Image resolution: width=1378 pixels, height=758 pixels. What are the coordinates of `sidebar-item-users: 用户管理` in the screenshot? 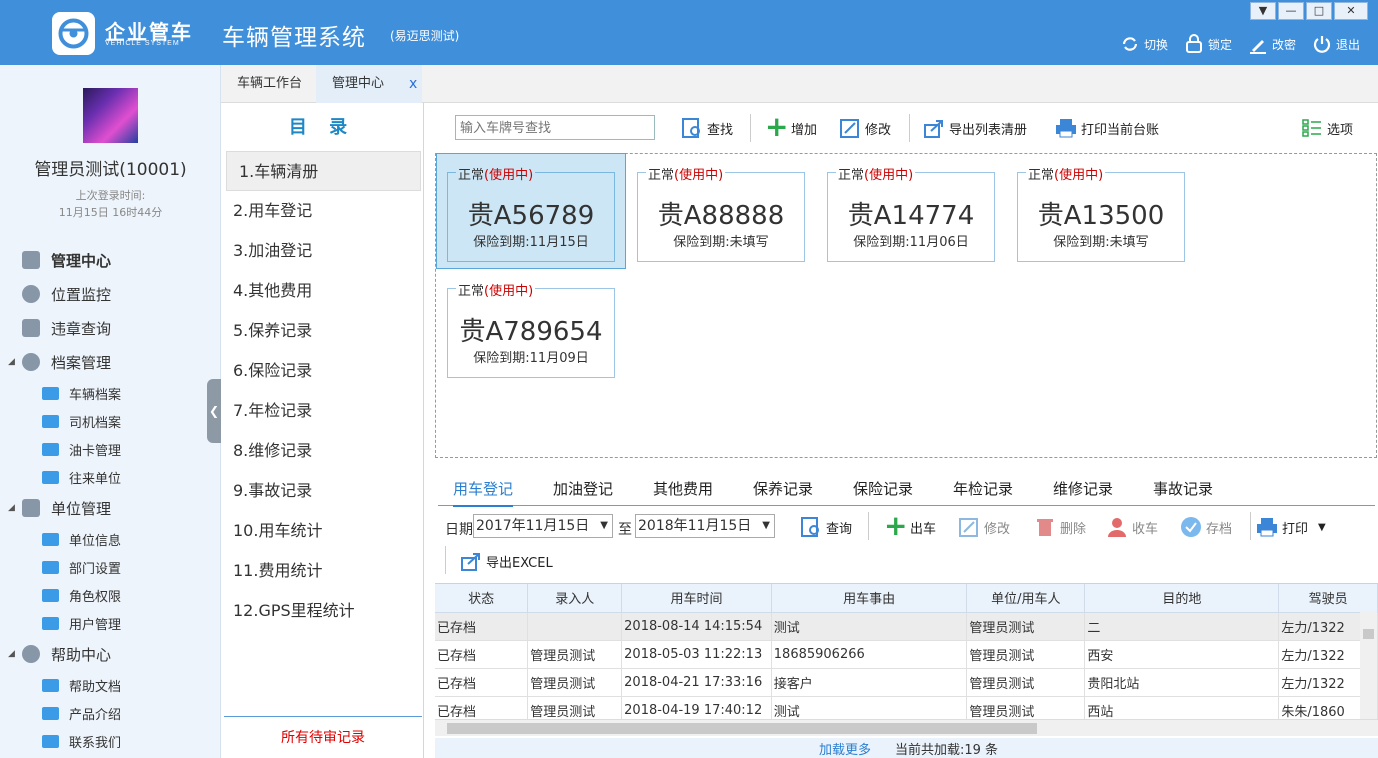 It's located at (110, 623).